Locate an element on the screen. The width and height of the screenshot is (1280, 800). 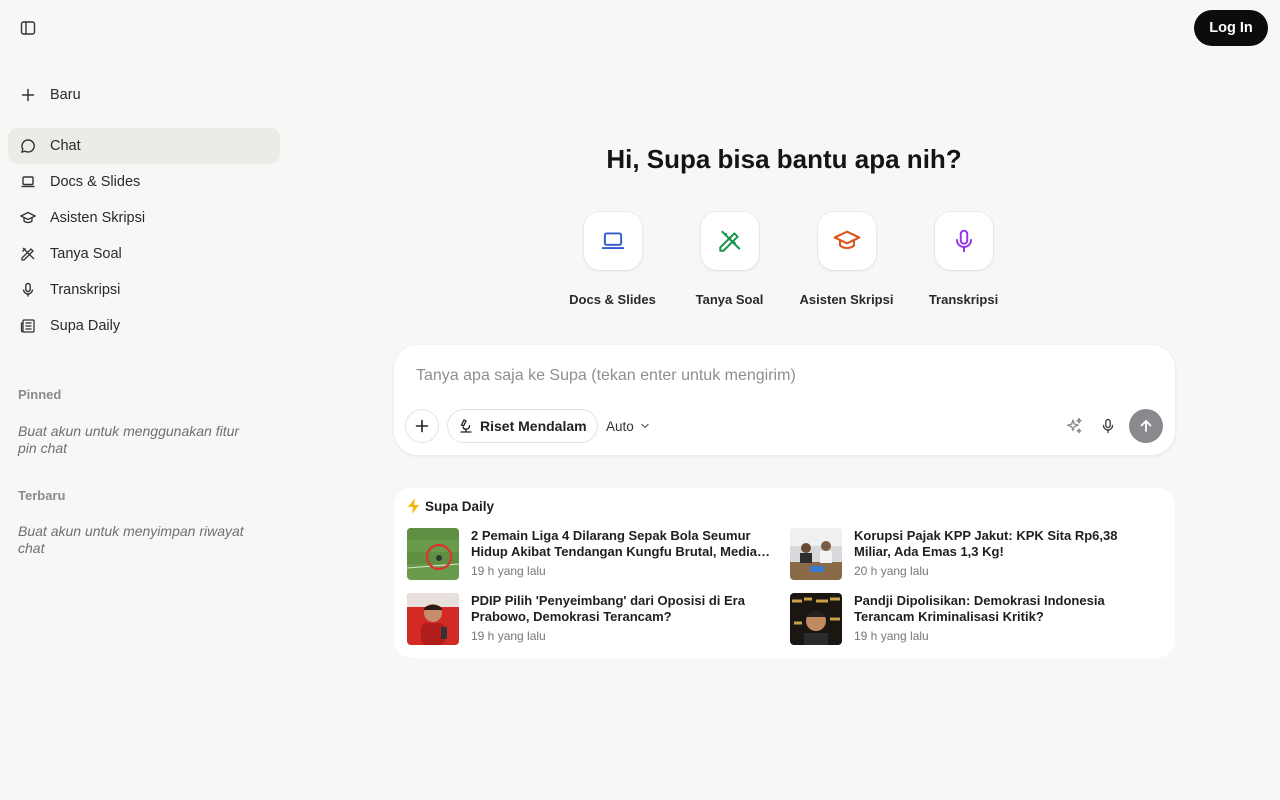
politician-thumbnail is located at coordinates (433, 619).